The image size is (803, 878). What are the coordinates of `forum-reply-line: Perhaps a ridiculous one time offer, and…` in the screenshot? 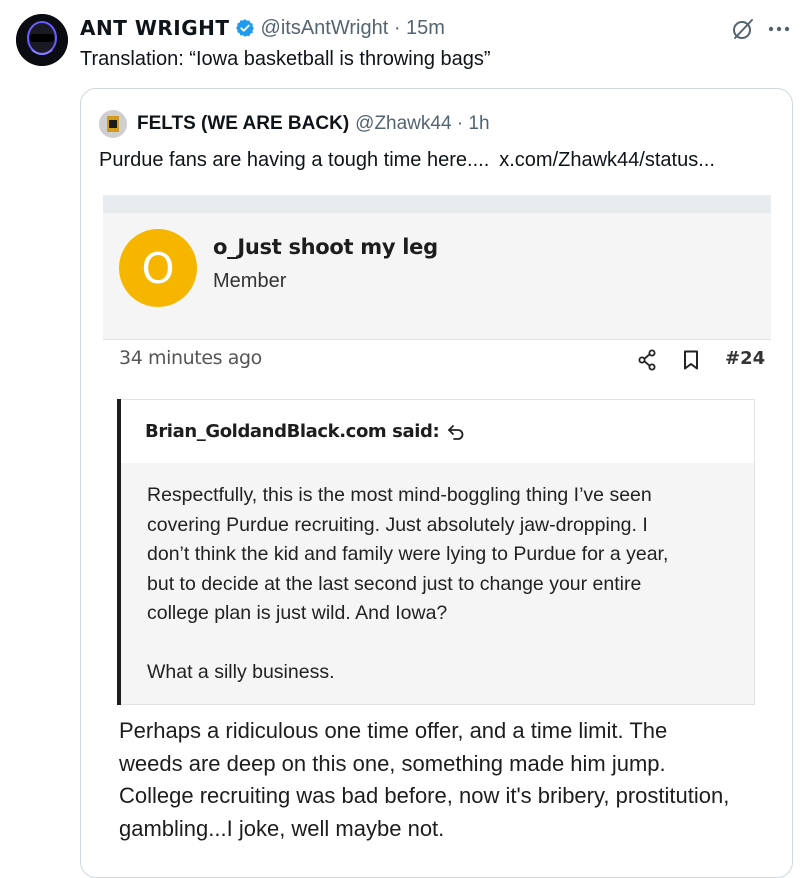 It's located at (393, 730).